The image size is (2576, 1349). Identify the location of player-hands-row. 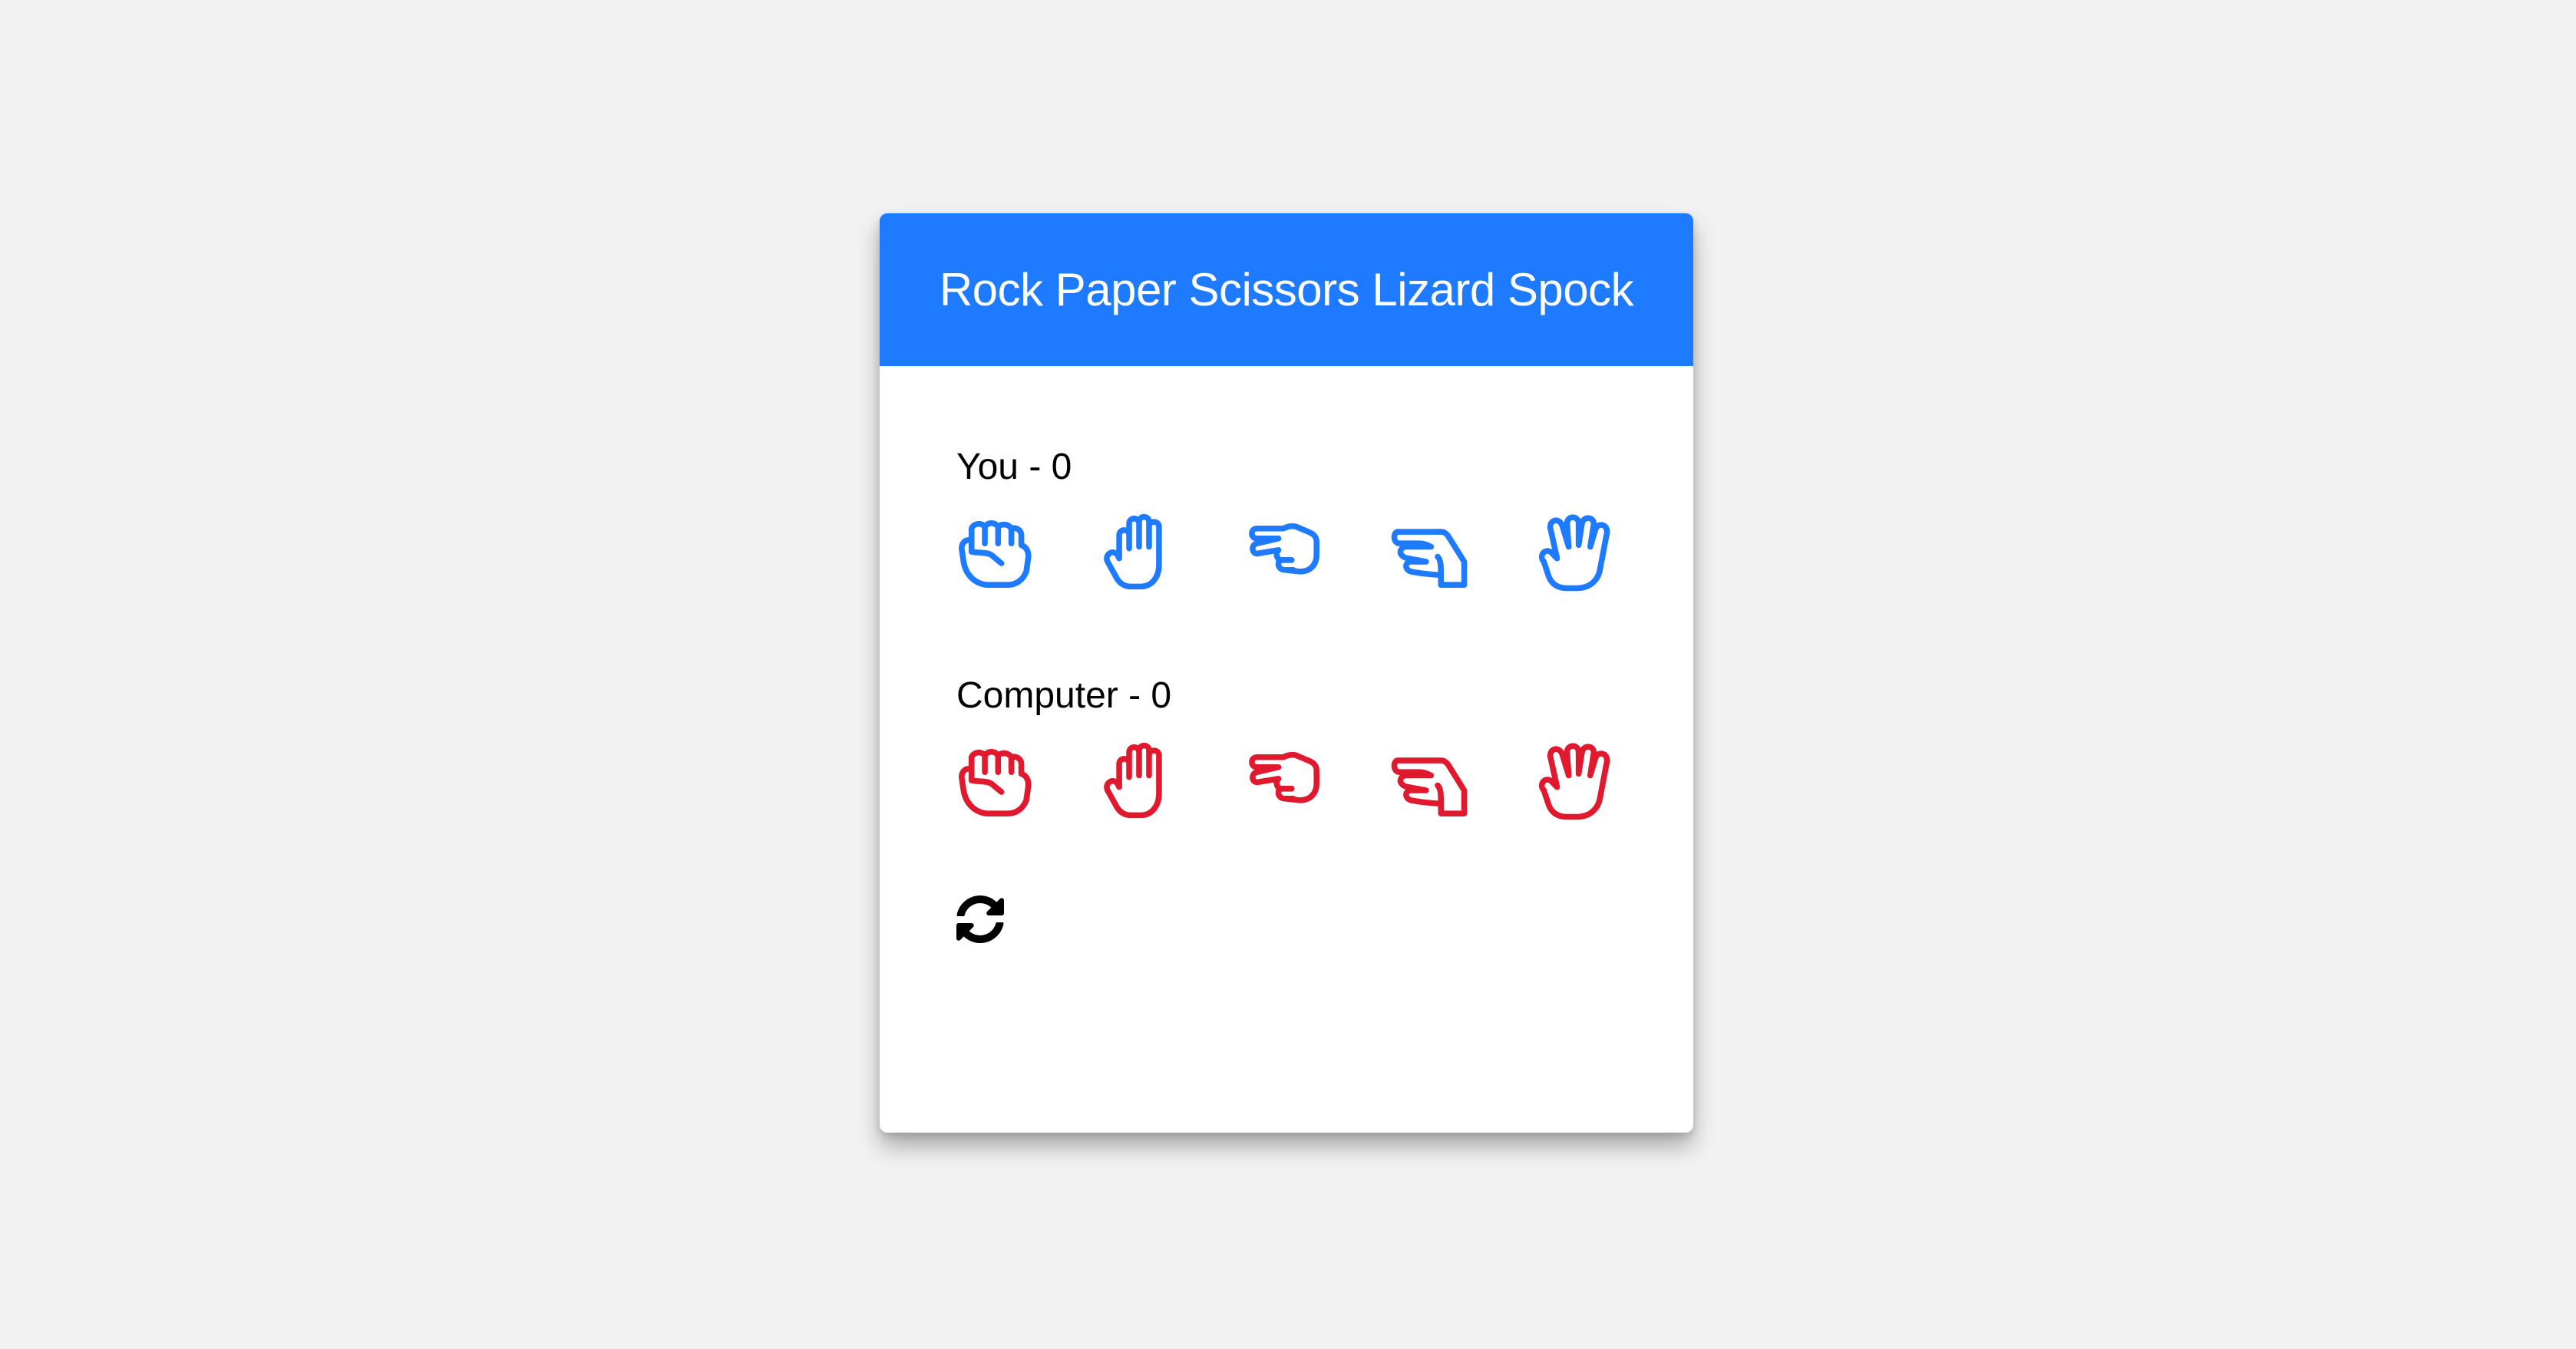
(1283, 551).